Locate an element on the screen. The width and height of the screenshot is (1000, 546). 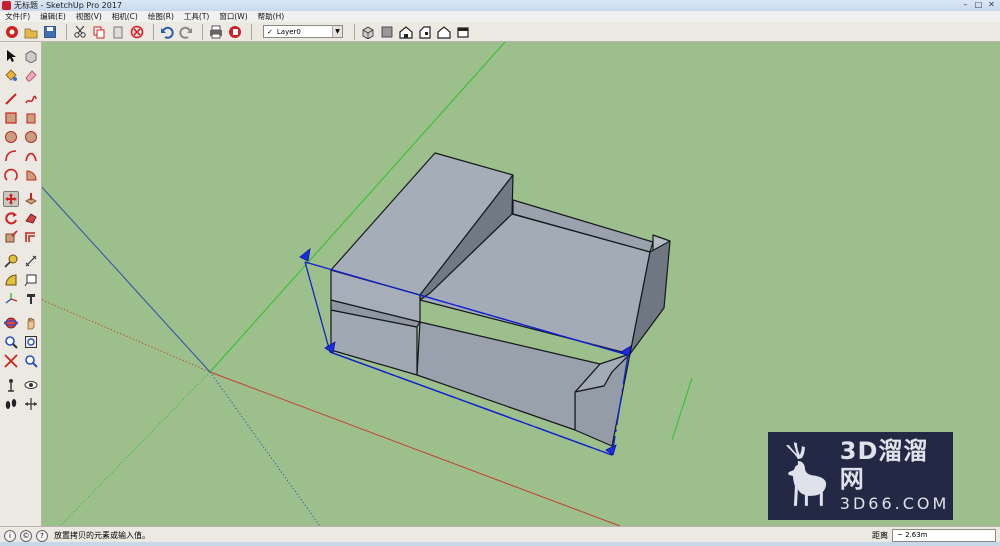
red-axis-dotted is located at coordinates (126, 336).